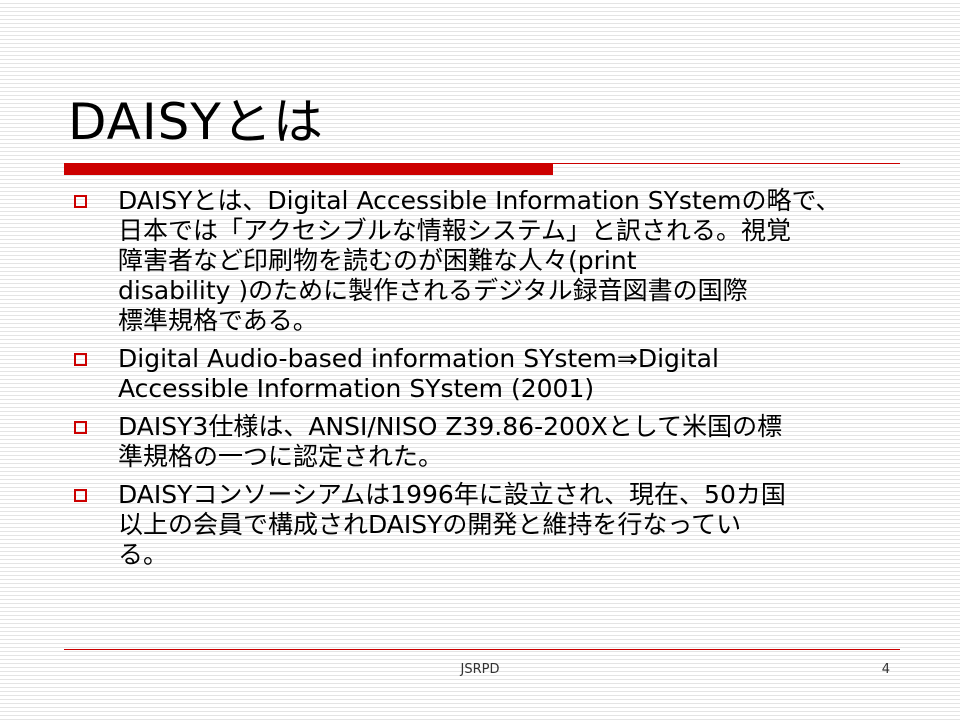  I want to click on title-underline-thick, so click(308, 169).